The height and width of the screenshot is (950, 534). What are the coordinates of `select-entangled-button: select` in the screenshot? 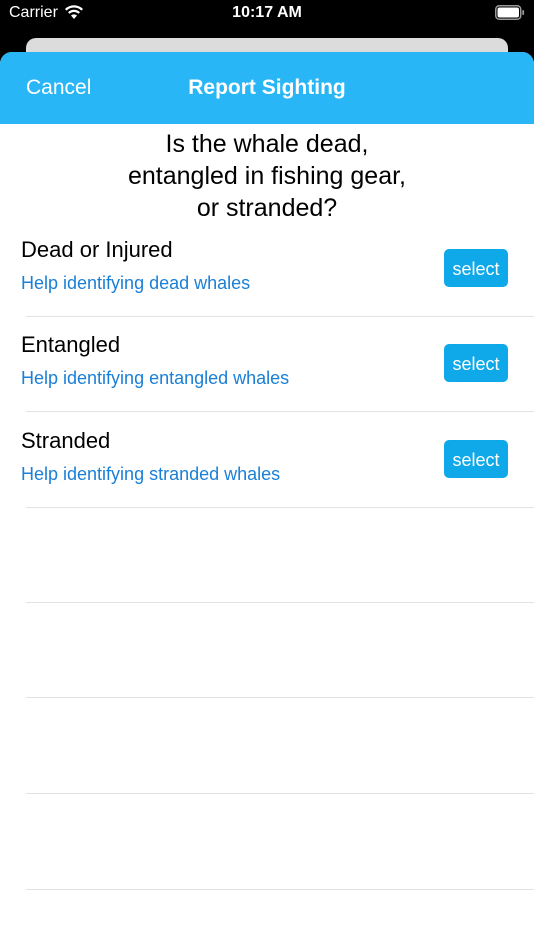 It's located at (476, 363).